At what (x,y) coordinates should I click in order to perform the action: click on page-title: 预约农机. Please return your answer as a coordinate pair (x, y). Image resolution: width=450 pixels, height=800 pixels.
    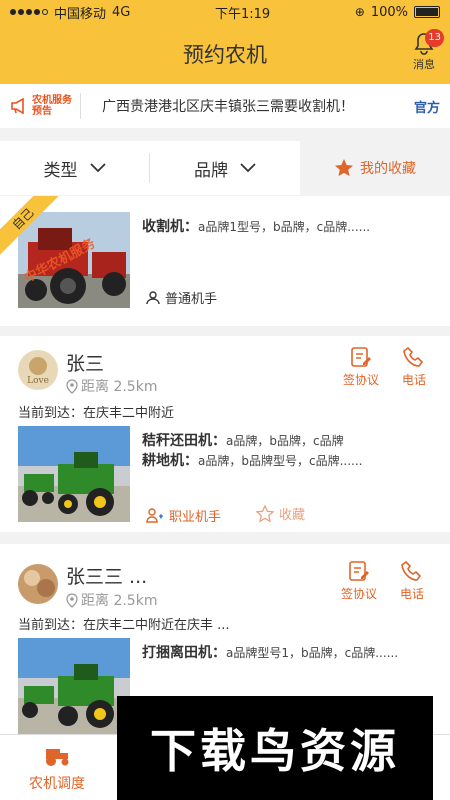
    Looking at the image, I should click on (225, 55).